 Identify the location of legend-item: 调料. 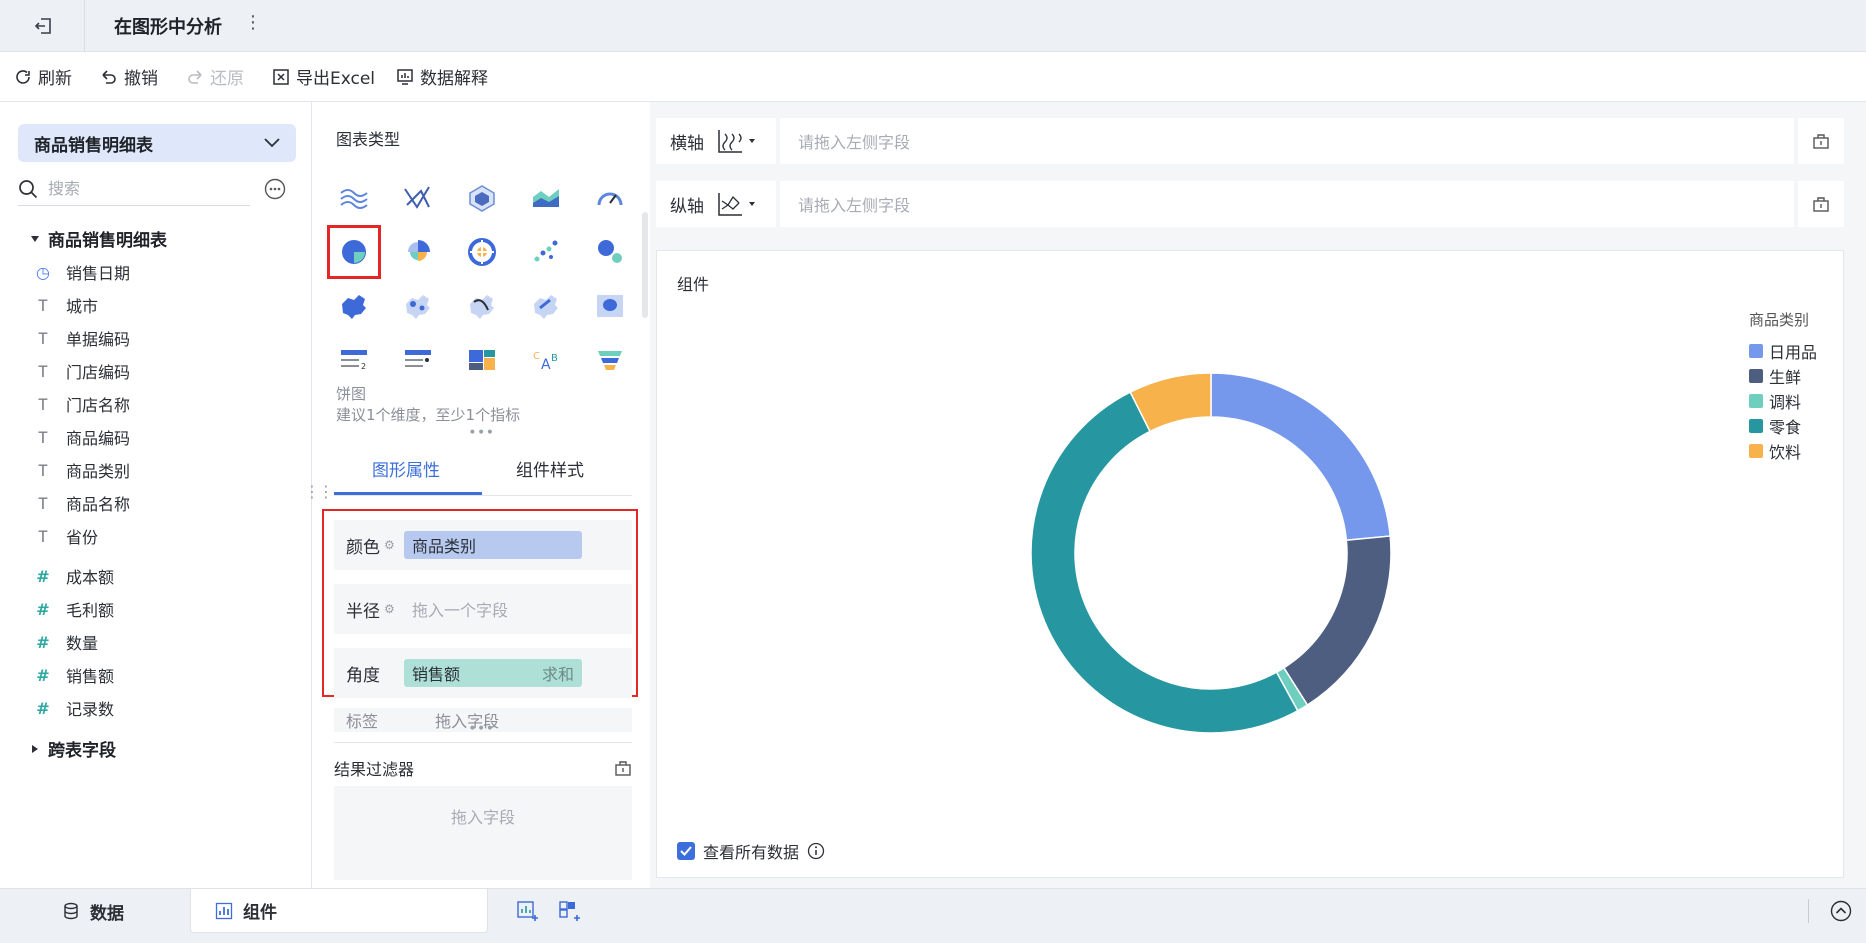
(1783, 400).